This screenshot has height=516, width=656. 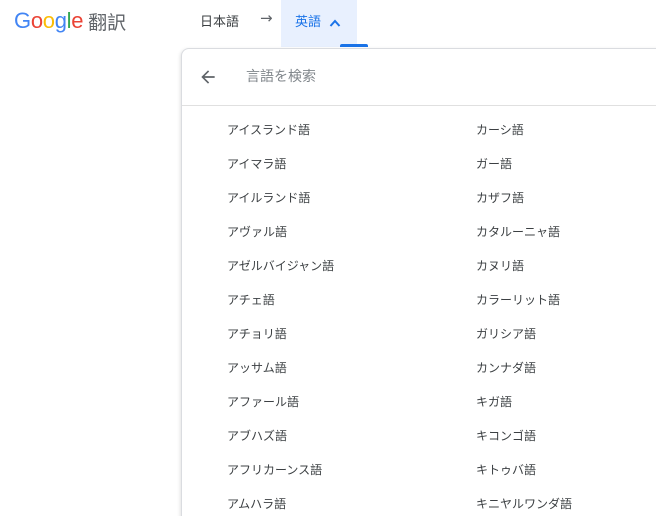 What do you see at coordinates (566, 300) in the screenshot?
I see `language-option: カラーリット語` at bounding box center [566, 300].